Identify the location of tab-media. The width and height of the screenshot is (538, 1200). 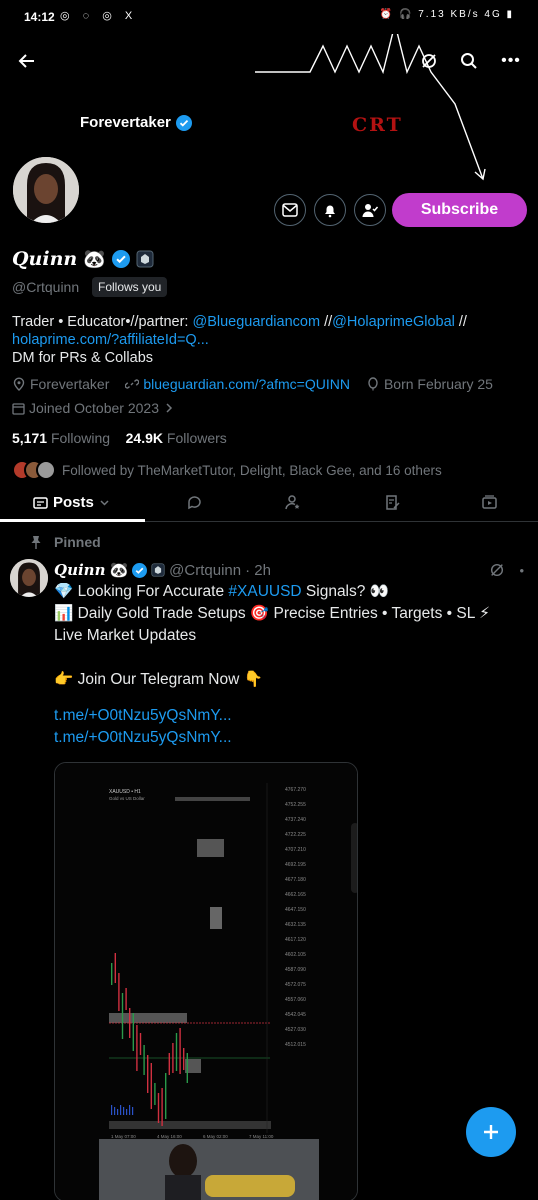
(489, 502).